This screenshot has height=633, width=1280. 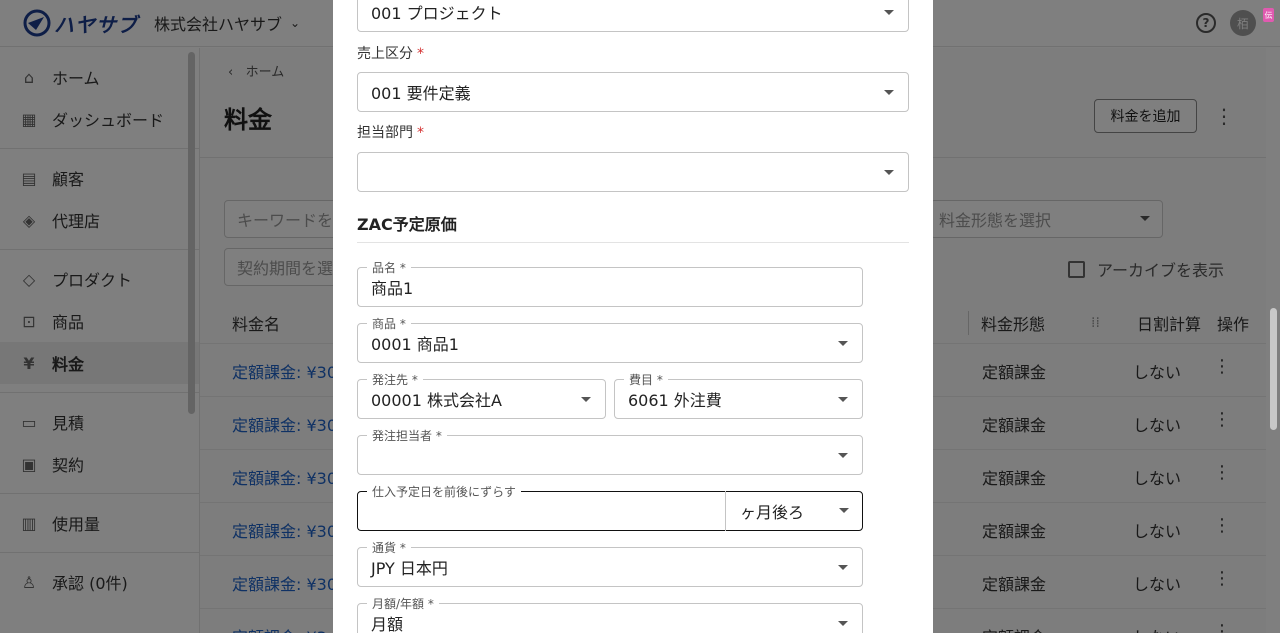 I want to click on section-title: ZAC予定原価, so click(x=407, y=224).